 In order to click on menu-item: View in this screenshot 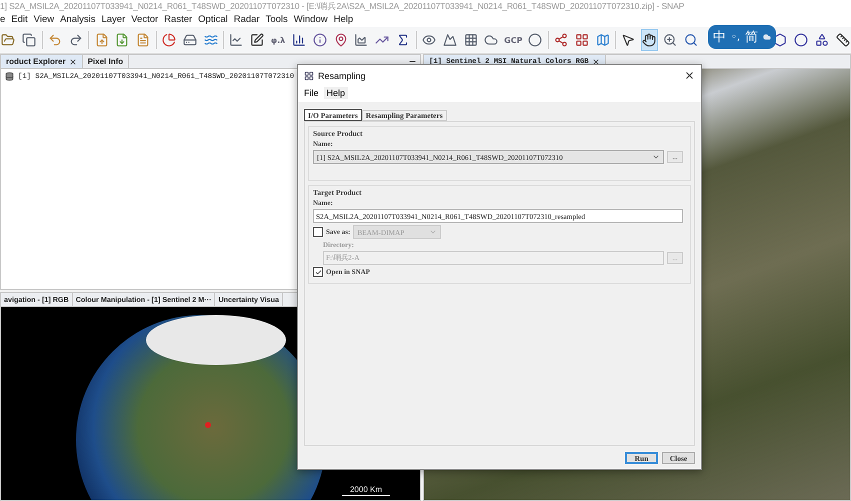, I will do `click(44, 19)`.